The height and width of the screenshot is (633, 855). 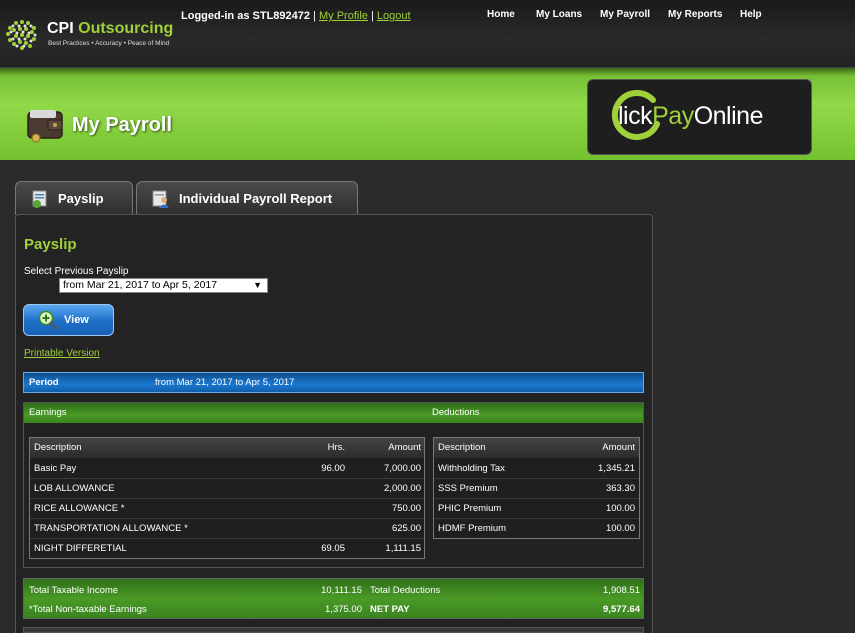 I want to click on deduction-description: SSS Premium, so click(x=468, y=488).